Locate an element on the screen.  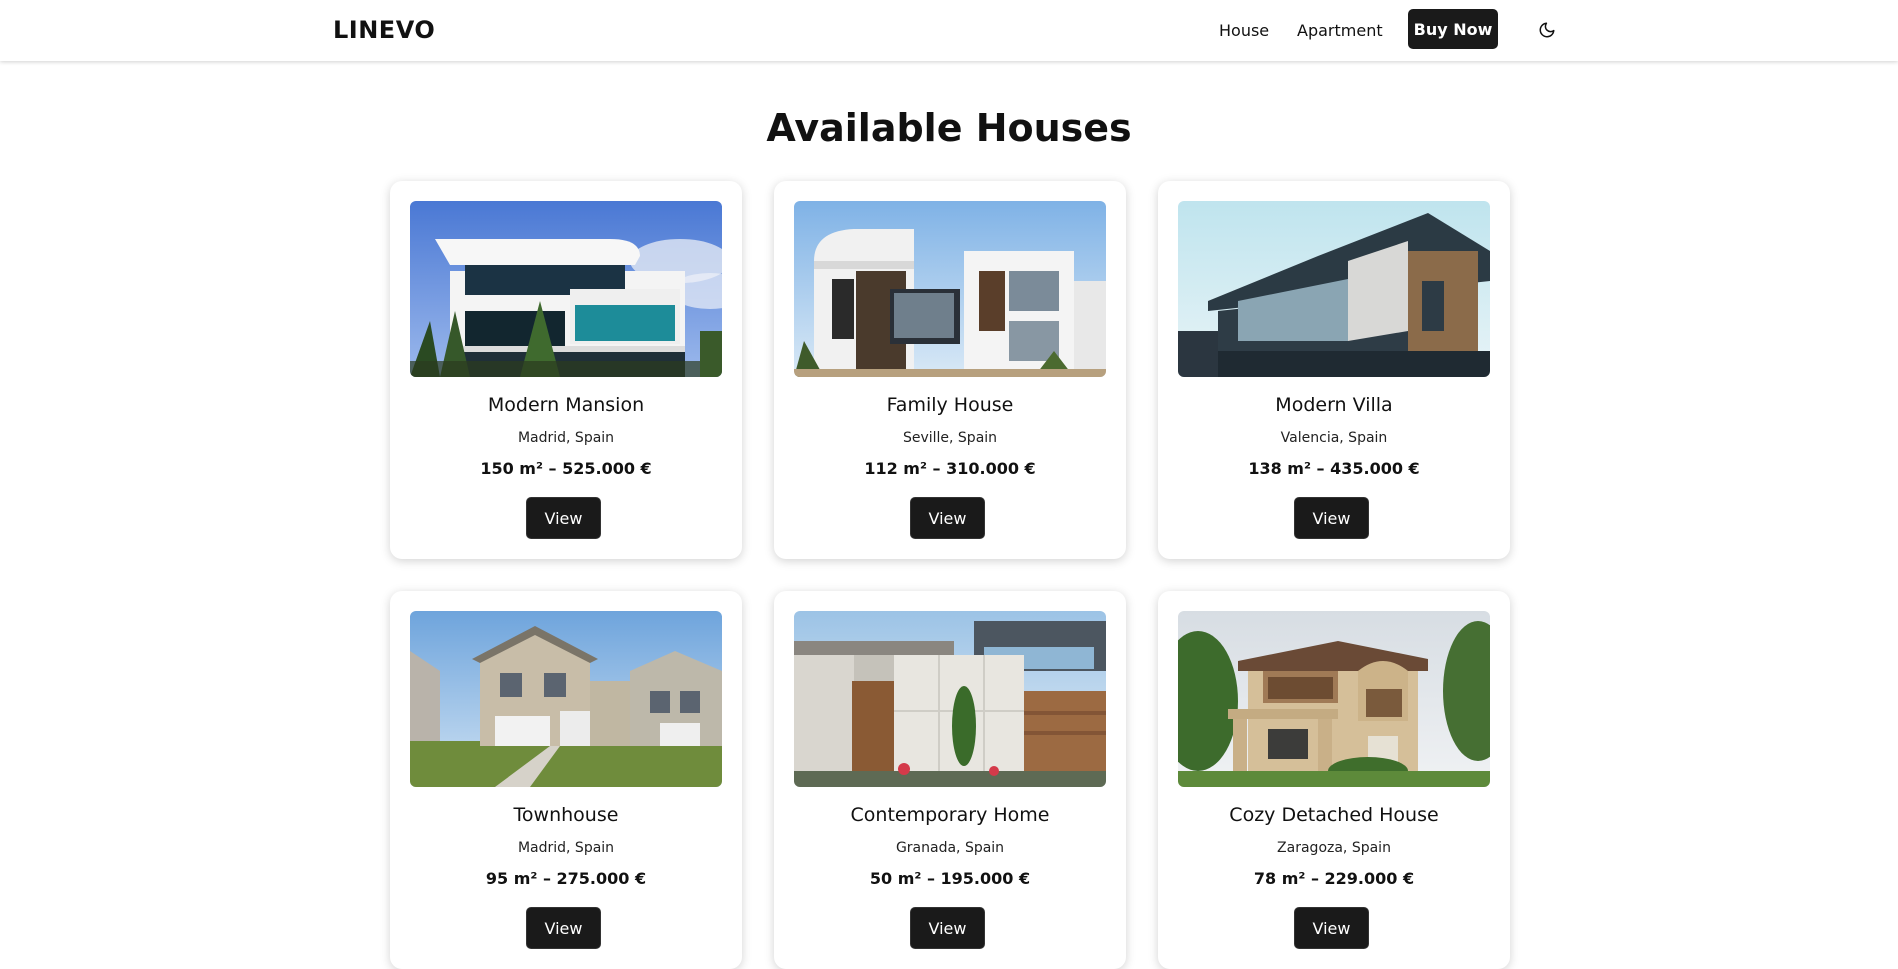
house-price: 150 m² – 525.000 € is located at coordinates (566, 468).